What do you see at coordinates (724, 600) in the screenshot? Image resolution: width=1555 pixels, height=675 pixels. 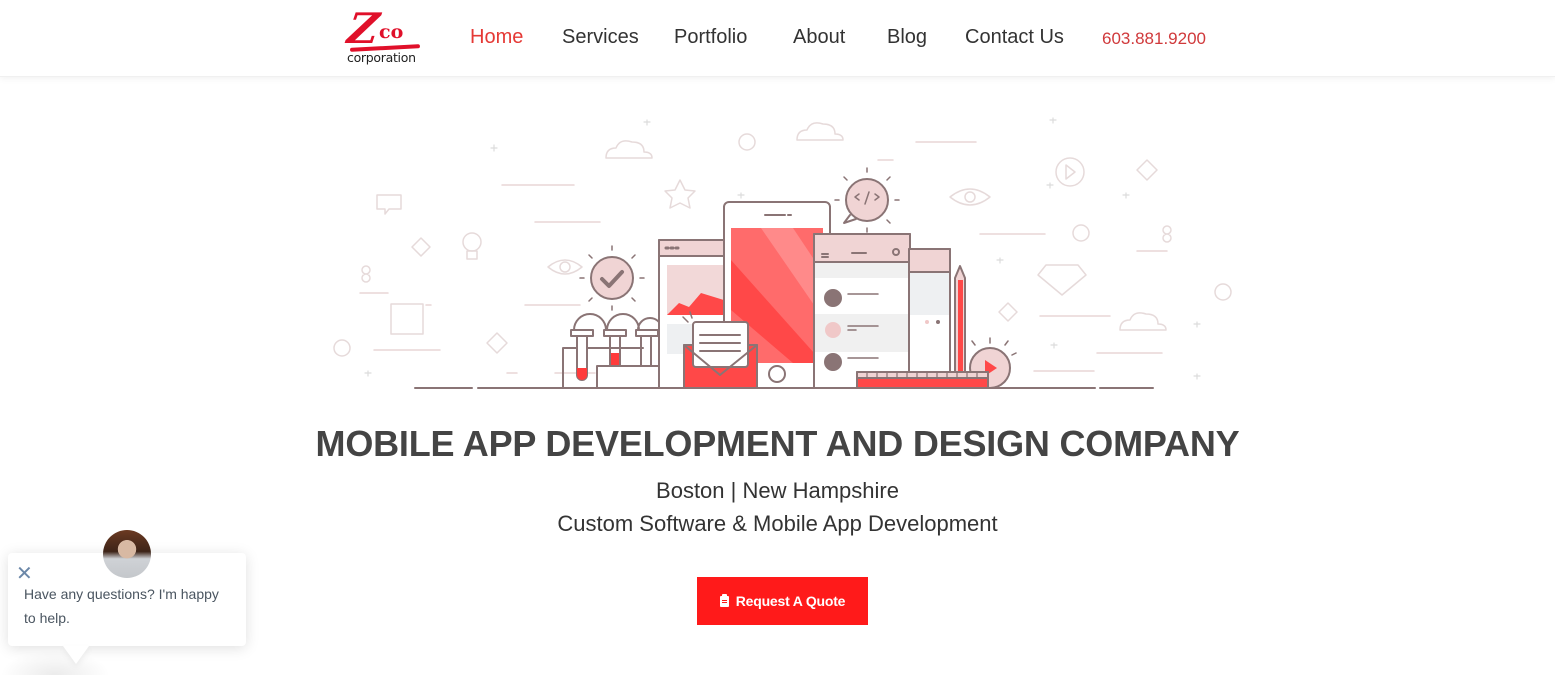 I see `clipboard-icon` at bounding box center [724, 600].